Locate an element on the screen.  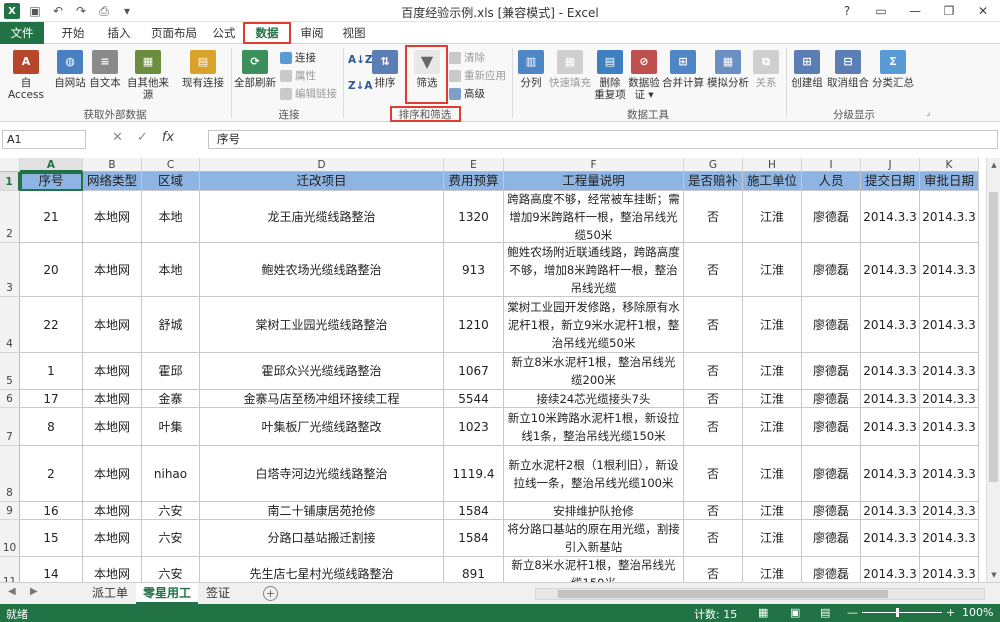
column-header: F is located at coordinates (594, 165).